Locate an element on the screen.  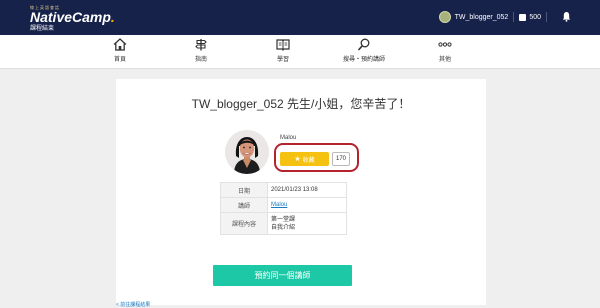
course-content-line-1: 第一堂課 is located at coordinates (283, 219).